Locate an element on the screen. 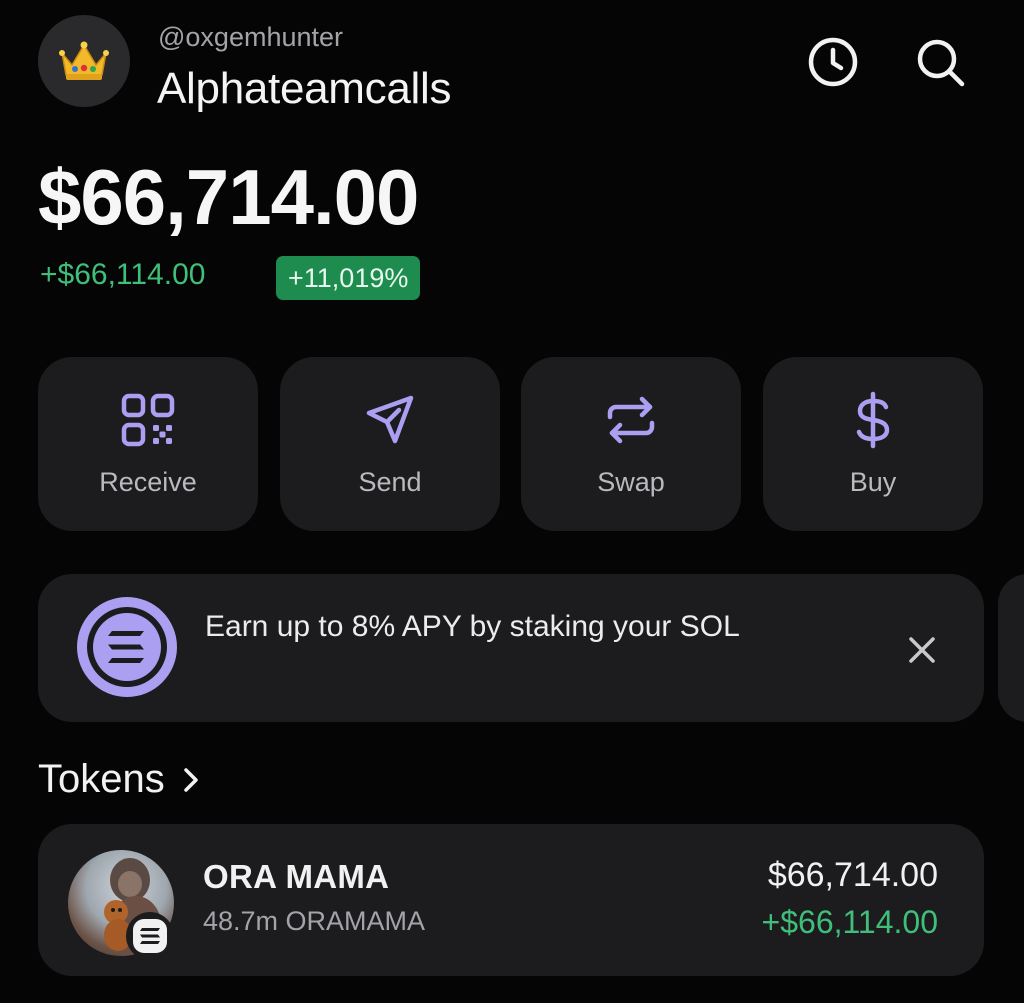  next-banner-card is located at coordinates (1011, 648).